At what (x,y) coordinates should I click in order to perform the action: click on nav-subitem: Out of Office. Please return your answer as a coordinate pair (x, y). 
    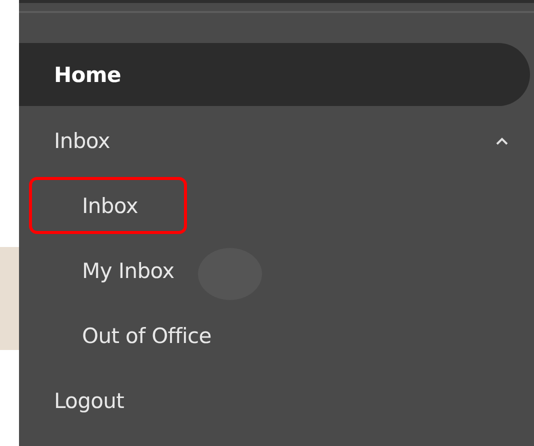
    Looking at the image, I should click on (121, 335).